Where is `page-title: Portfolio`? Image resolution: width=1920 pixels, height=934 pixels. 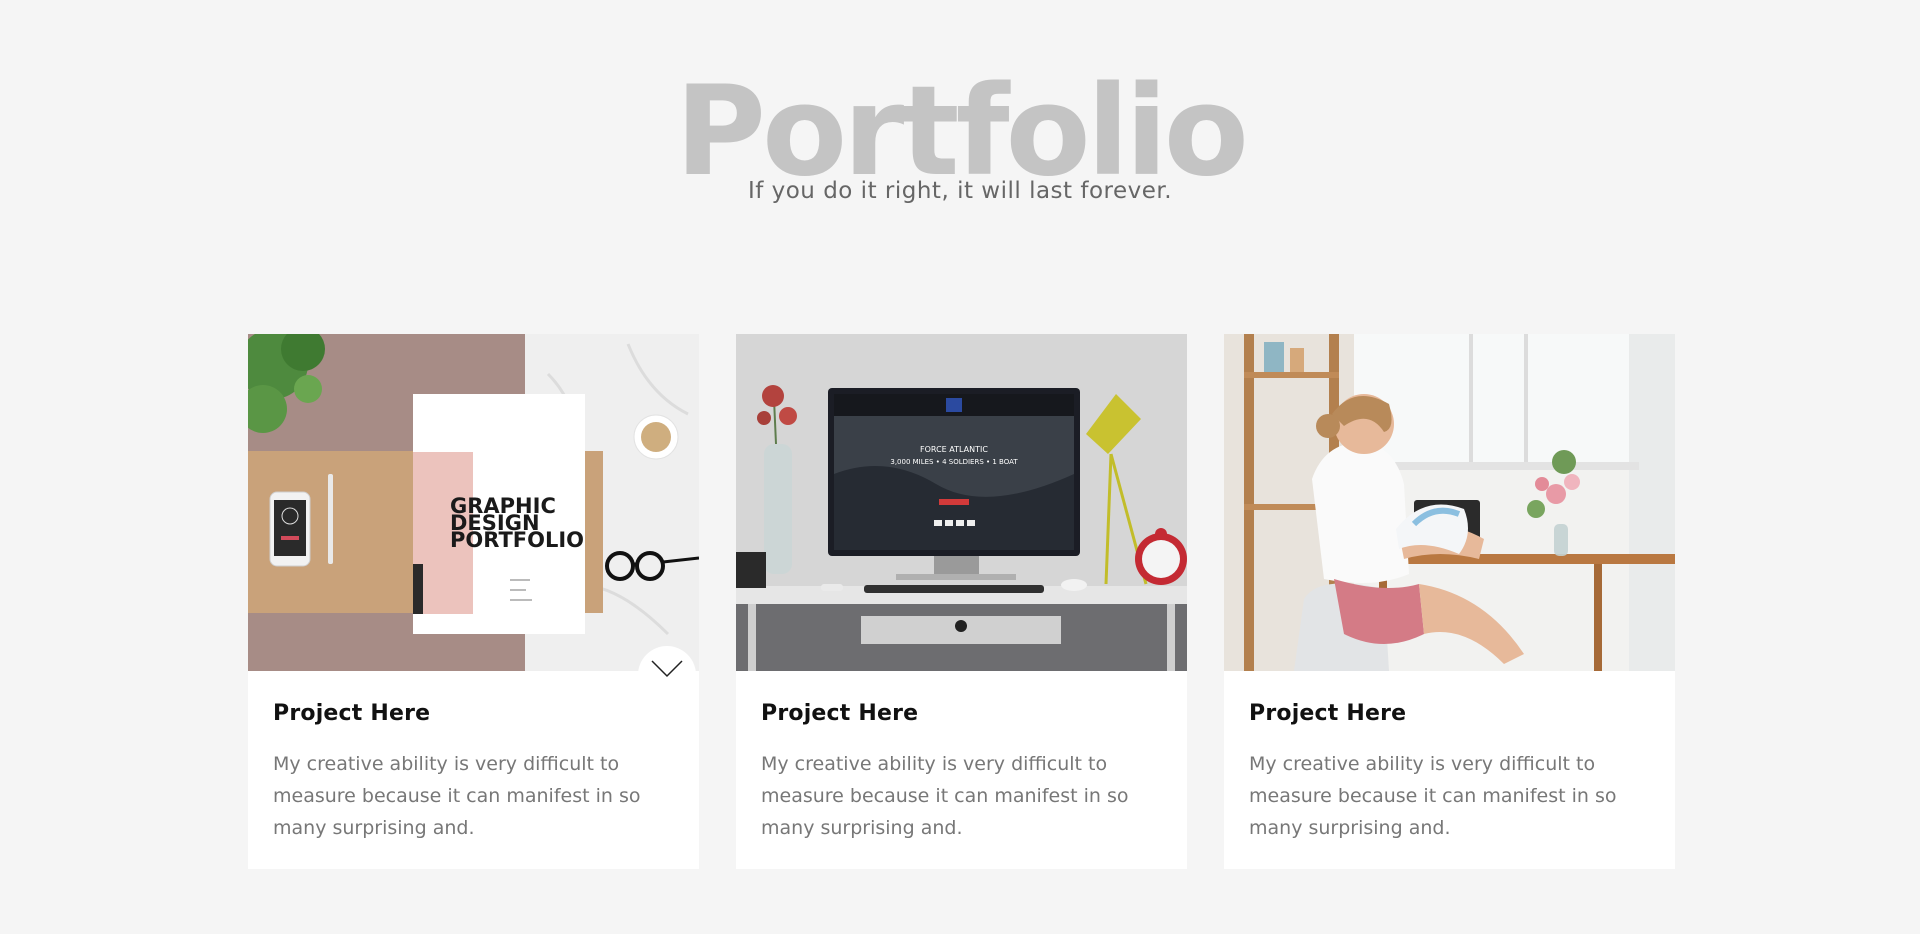
page-title: Portfolio is located at coordinates (962, 132).